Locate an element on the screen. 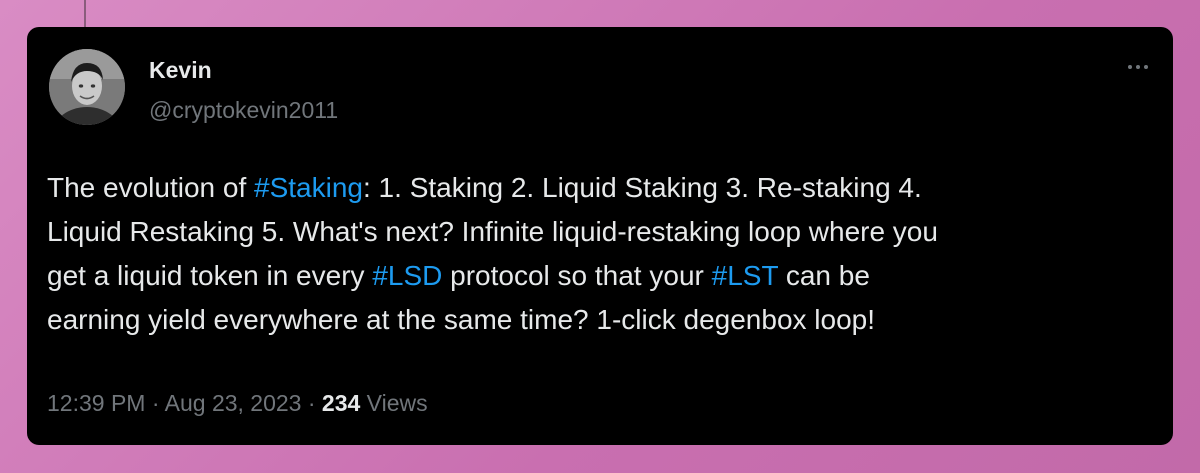 The image size is (1200, 473). views-label: Views is located at coordinates (394, 403).